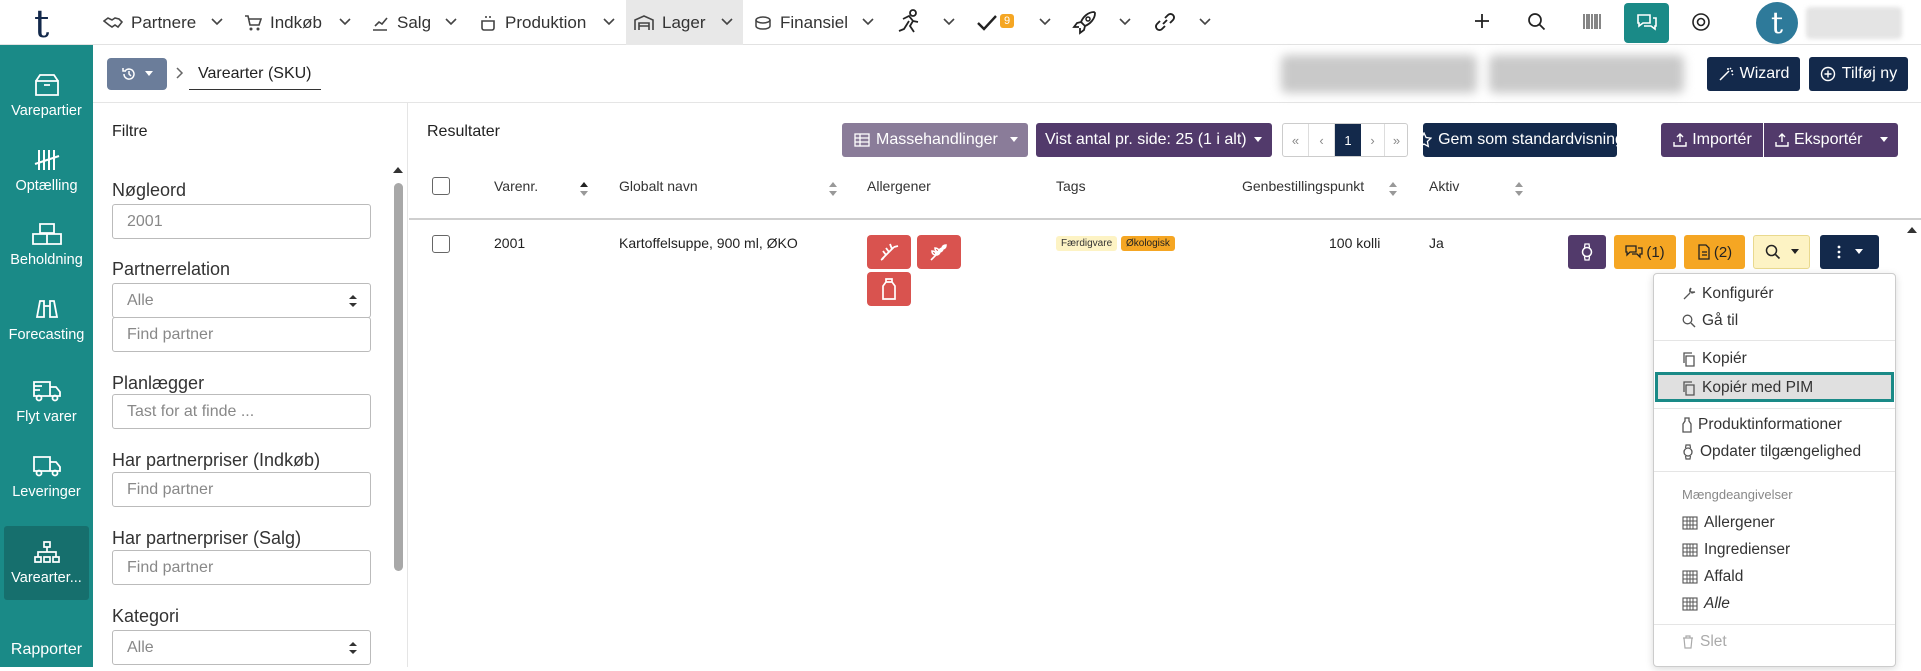 Image resolution: width=1921 pixels, height=671 pixels. What do you see at coordinates (1781, 252) in the screenshot?
I see `search-actions-button` at bounding box center [1781, 252].